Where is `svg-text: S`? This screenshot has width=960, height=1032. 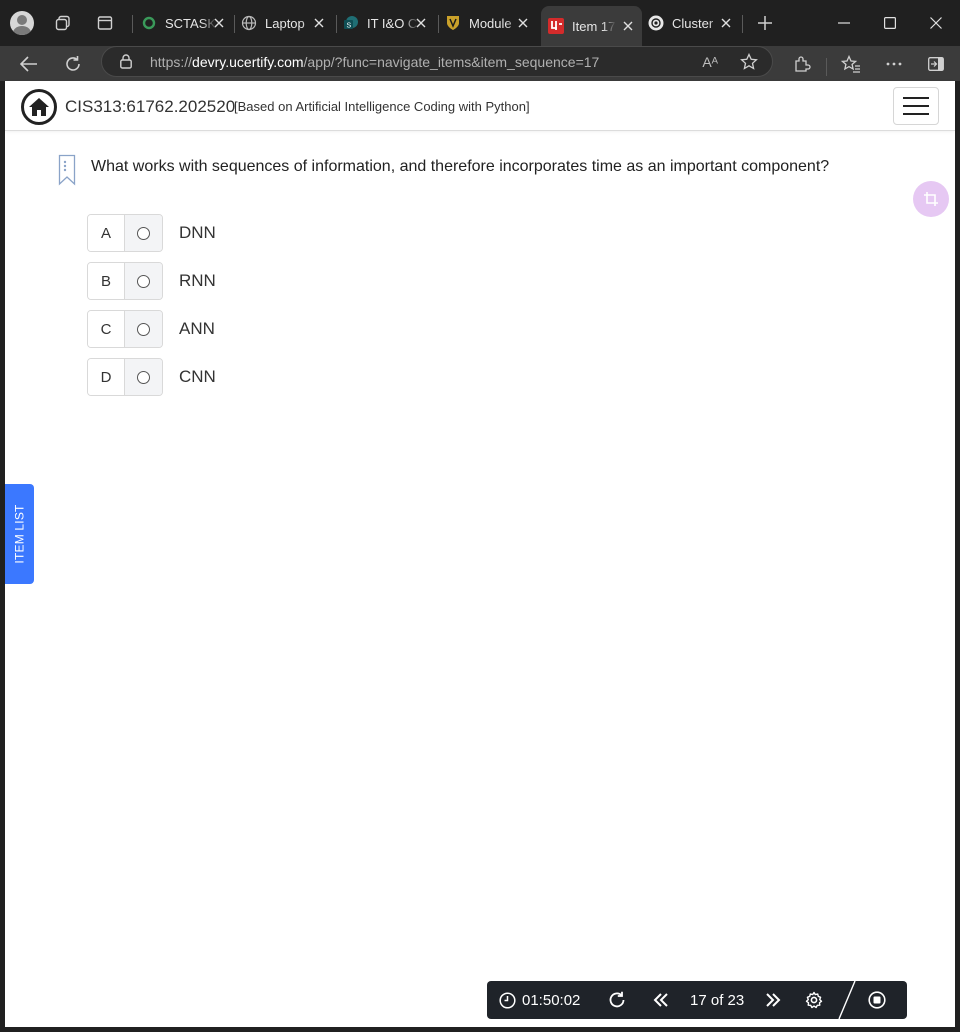 svg-text: S is located at coordinates (349, 26).